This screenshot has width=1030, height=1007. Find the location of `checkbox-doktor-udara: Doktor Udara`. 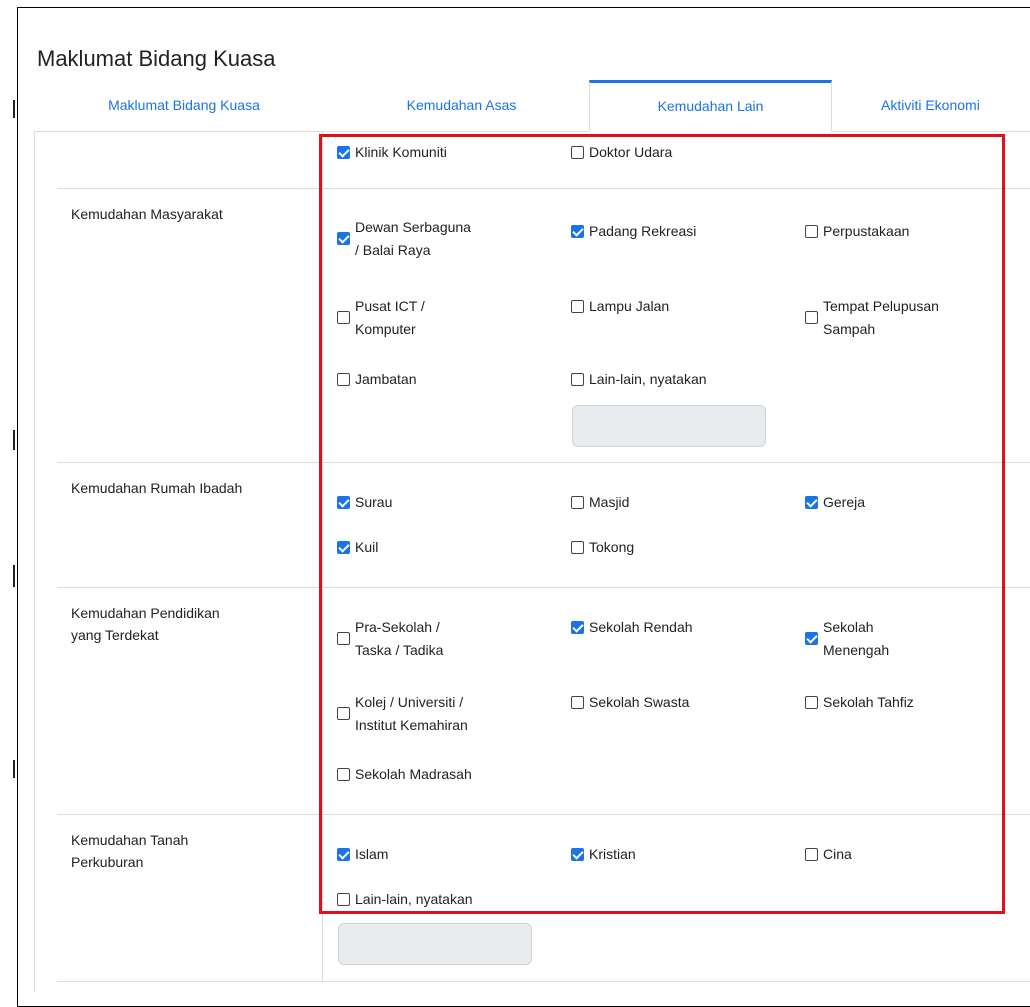

checkbox-doktor-udara: Doktor Udara is located at coordinates (621, 152).